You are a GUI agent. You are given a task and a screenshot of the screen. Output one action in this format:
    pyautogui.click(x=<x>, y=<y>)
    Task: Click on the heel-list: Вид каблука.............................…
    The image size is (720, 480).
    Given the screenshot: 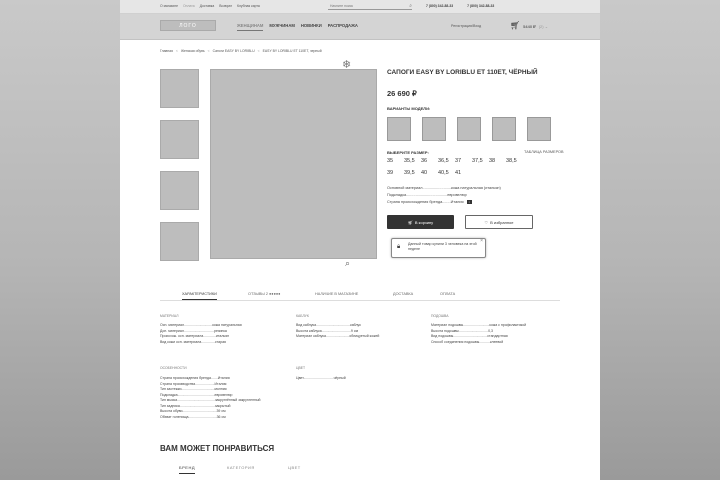 What is the action you would take?
    pyautogui.click(x=337, y=331)
    